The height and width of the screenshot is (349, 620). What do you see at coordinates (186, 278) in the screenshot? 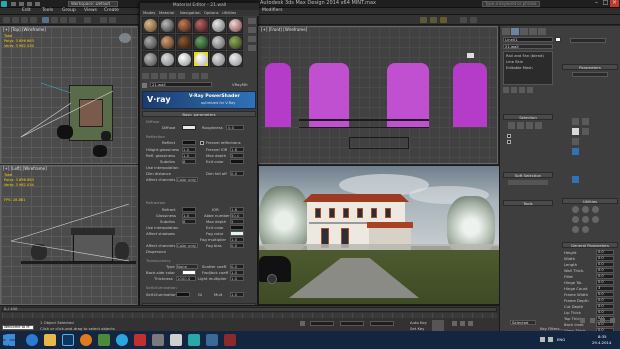
I see `thickness-field: 1000.0` at bounding box center [186, 278].